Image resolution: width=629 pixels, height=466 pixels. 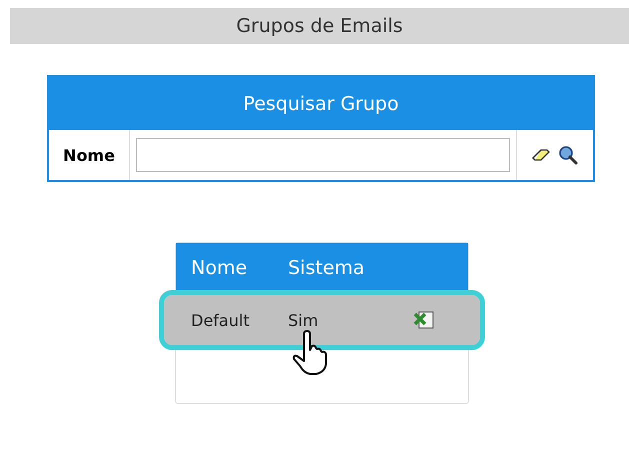 What do you see at coordinates (322, 320) in the screenshot?
I see `table-row: Default Sim` at bounding box center [322, 320].